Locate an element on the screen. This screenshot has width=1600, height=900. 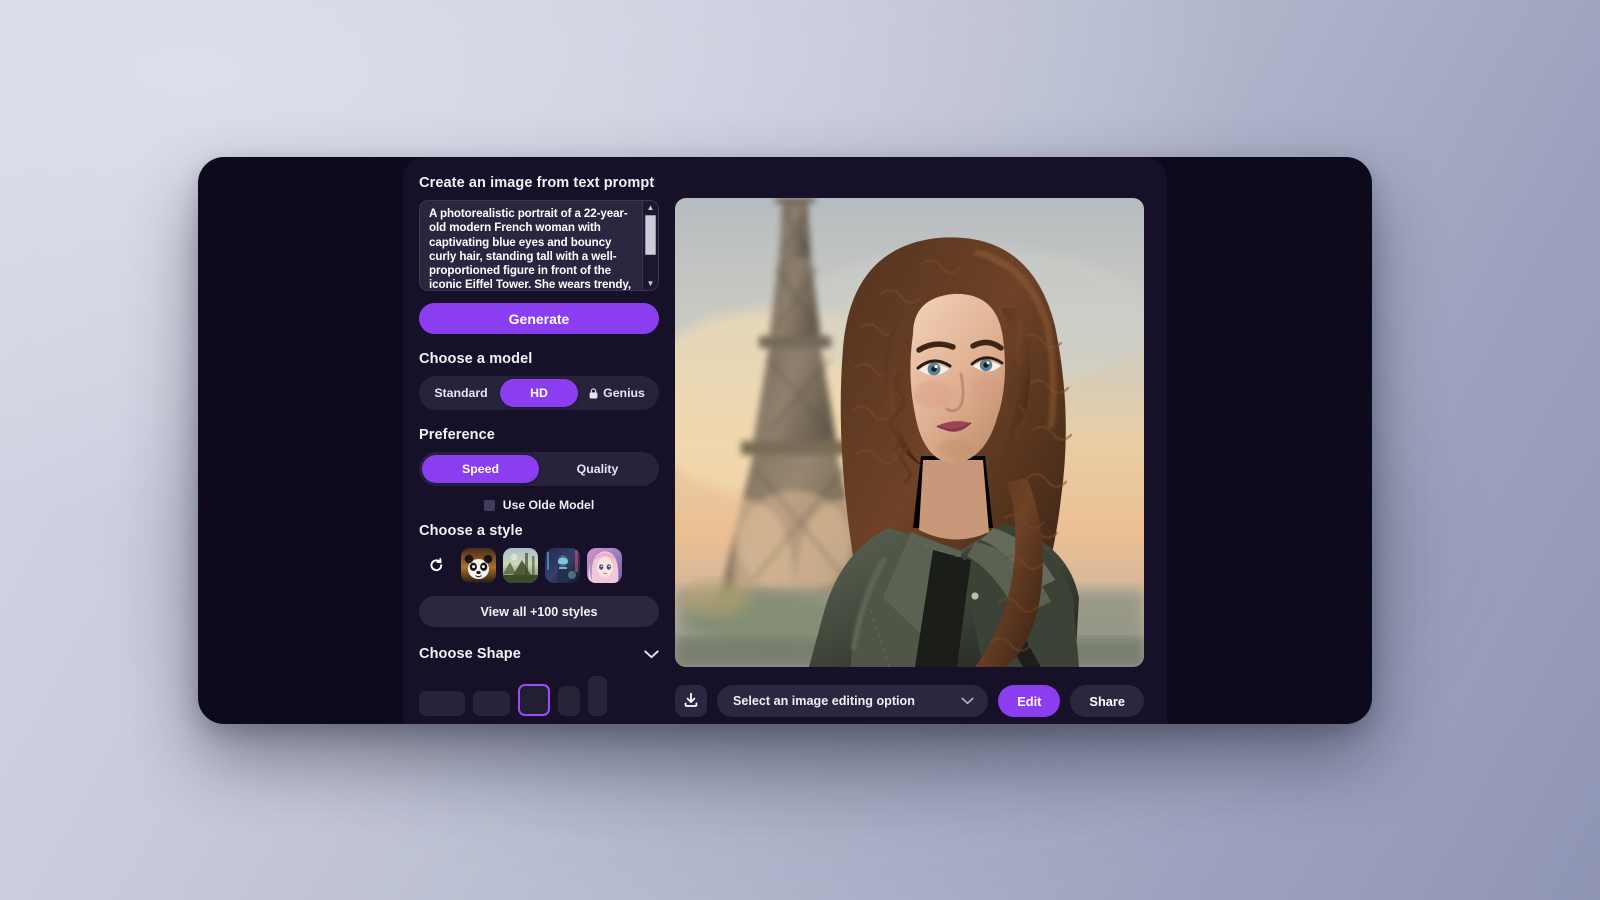
view-all-styles-button: View all +100 styles is located at coordinates (539, 611).